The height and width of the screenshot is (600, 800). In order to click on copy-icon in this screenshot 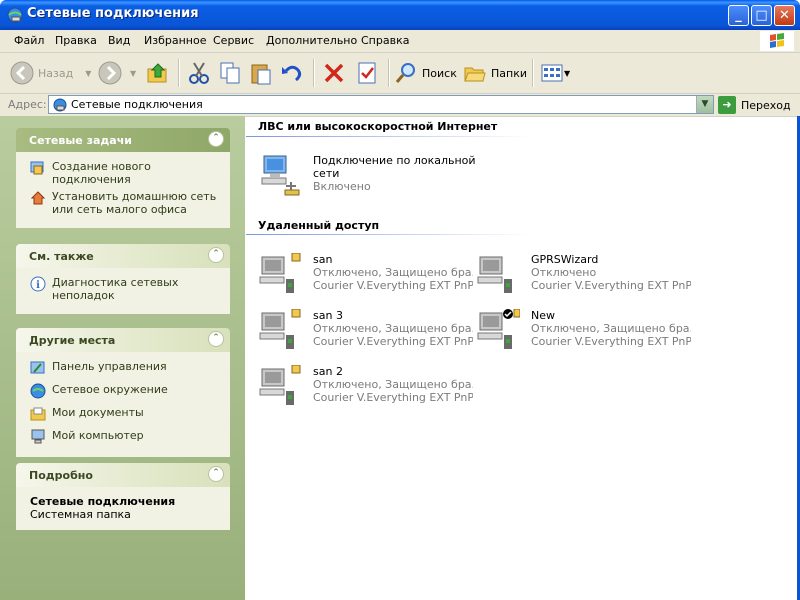, I will do `click(230, 73)`.